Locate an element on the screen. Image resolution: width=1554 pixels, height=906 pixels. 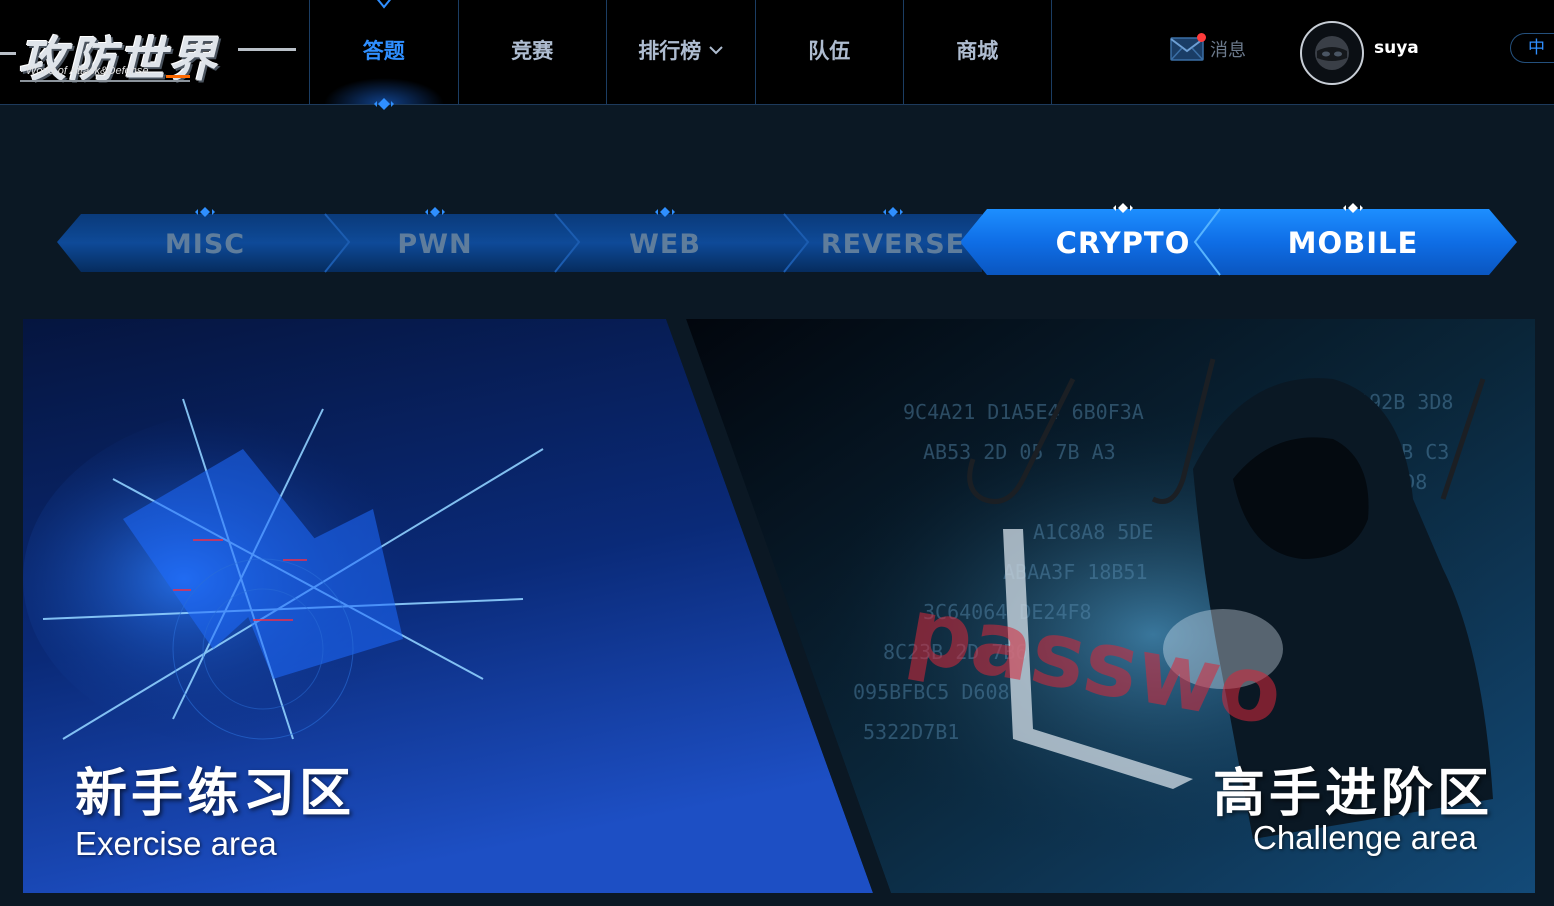
tab-label: MOBILE is located at coordinates (1353, 242).